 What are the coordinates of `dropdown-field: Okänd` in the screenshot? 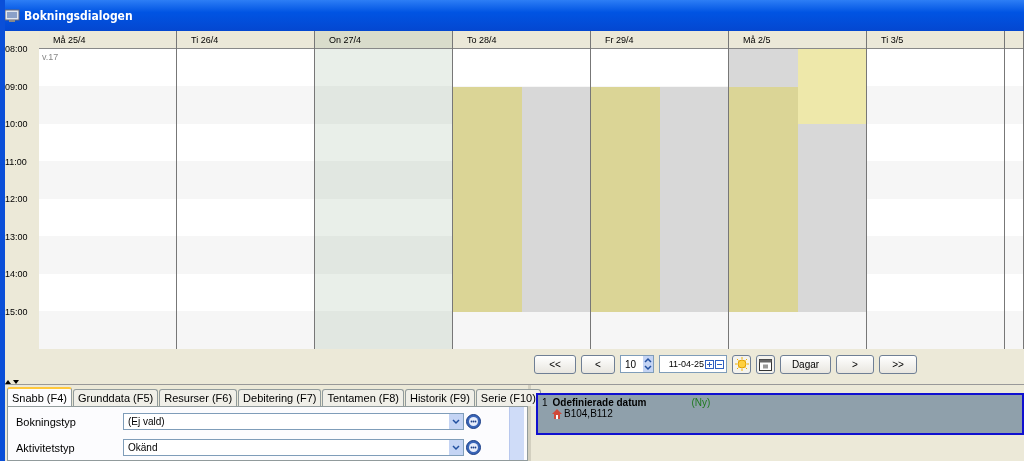 It's located at (293, 447).